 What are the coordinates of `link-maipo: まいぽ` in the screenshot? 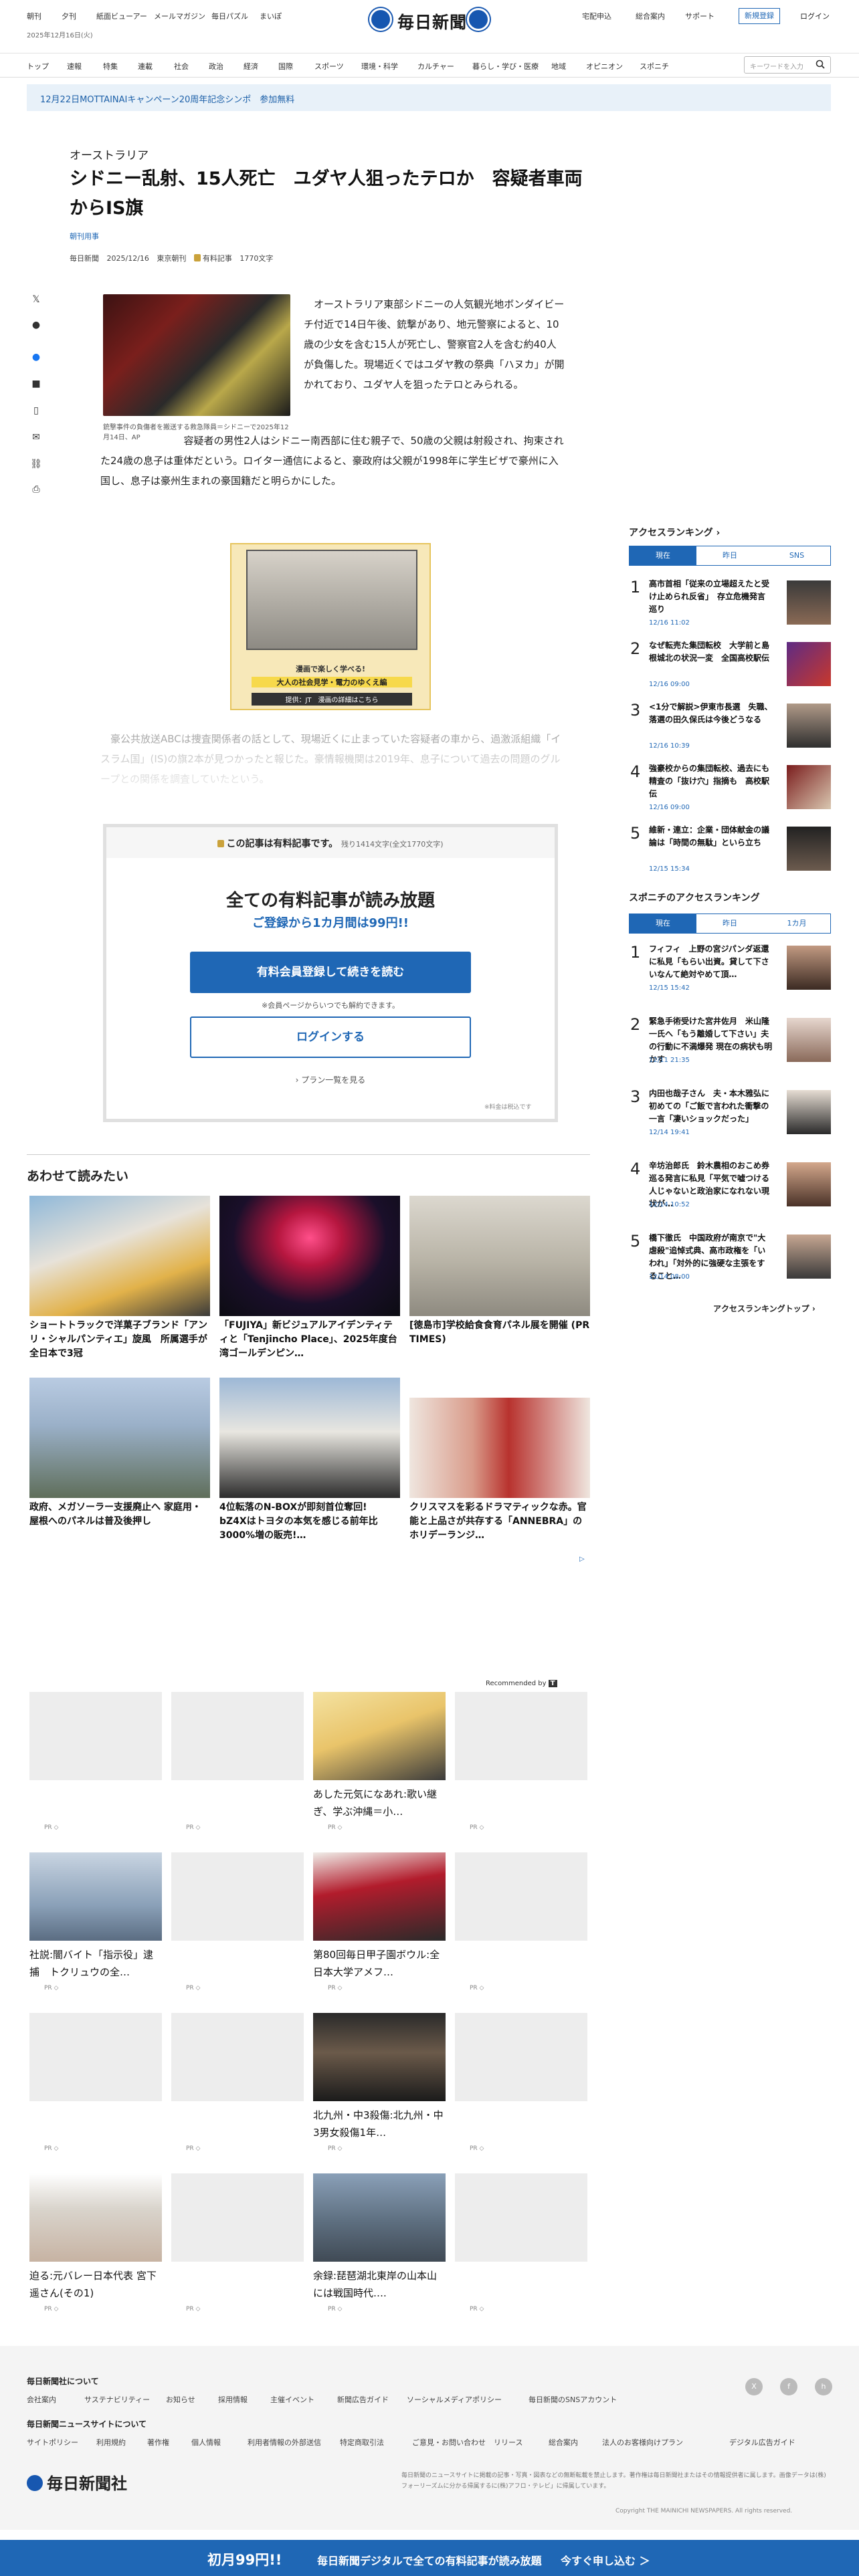 It's located at (271, 16).